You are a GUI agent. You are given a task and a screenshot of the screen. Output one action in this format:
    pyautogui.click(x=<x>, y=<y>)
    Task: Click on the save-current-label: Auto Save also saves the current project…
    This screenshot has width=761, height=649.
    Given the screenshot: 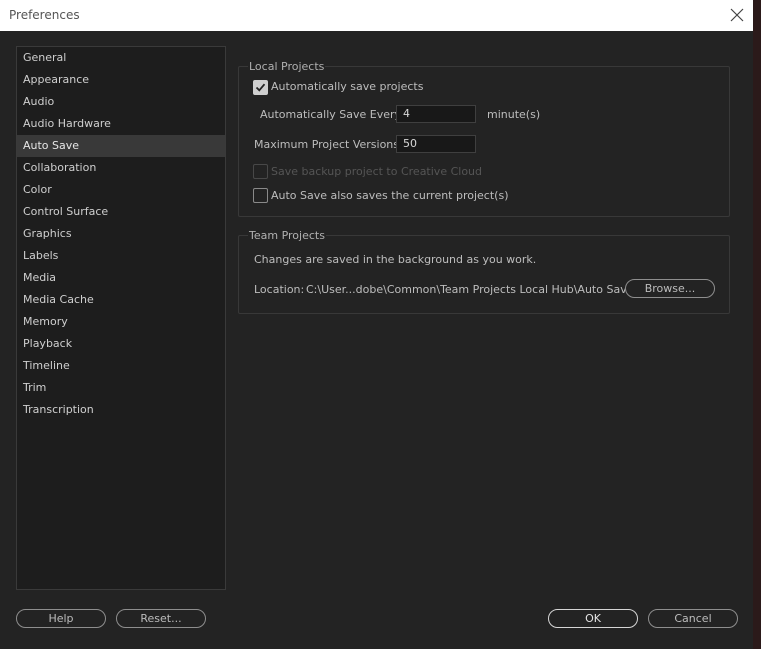 What is the action you would take?
    pyautogui.click(x=390, y=195)
    